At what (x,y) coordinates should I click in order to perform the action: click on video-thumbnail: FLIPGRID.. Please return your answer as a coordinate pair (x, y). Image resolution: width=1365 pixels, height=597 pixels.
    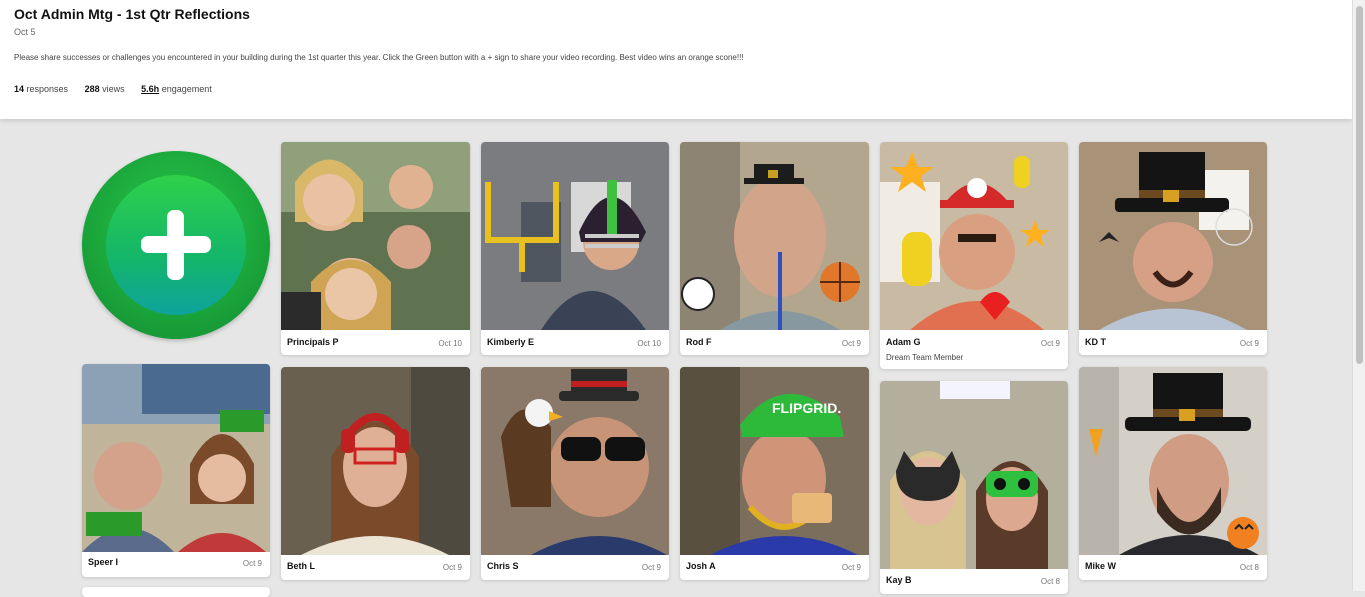
    Looking at the image, I should click on (774, 461).